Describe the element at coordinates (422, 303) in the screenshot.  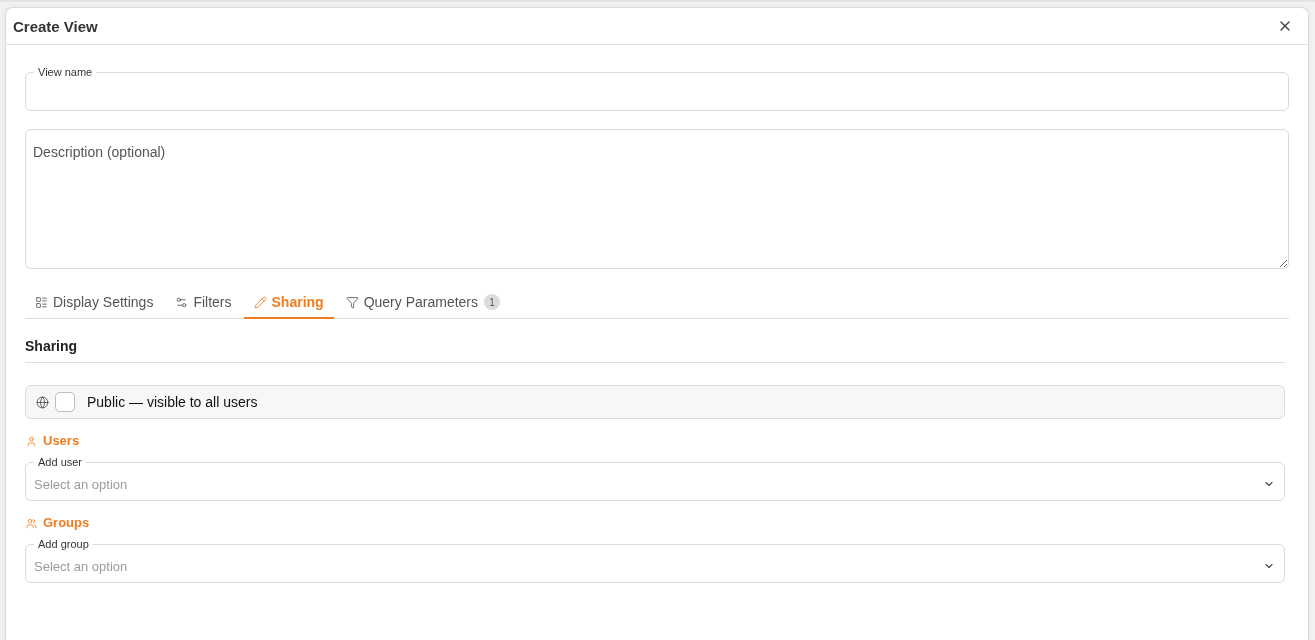
I see `tab: Query Parameters 1` at that location.